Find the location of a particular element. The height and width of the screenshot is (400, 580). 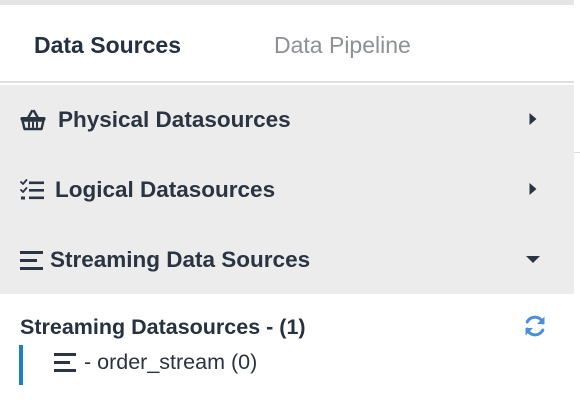

tab-data-pipeline: Data Pipeline is located at coordinates (342, 45).